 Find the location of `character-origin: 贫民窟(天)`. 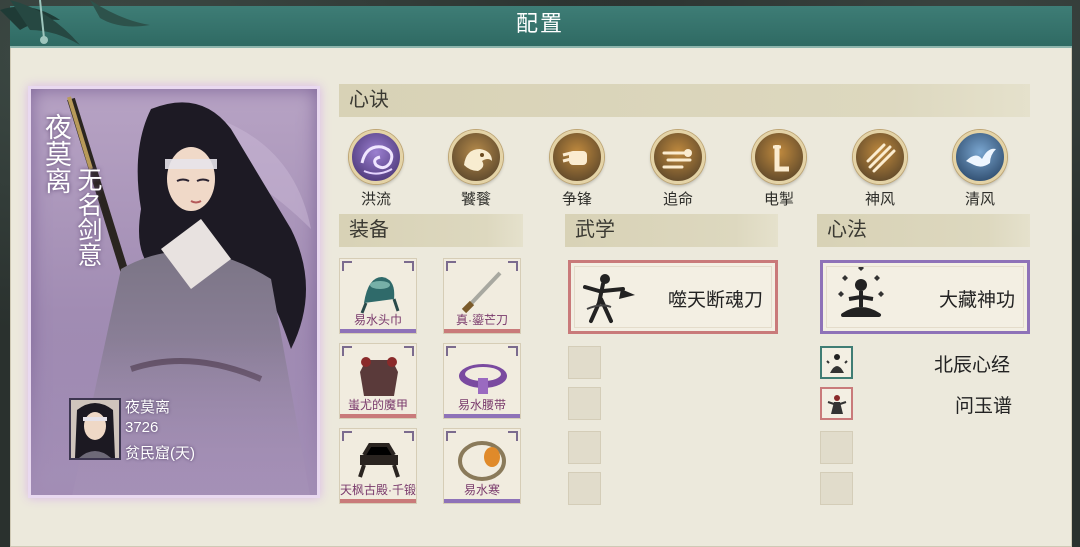

character-origin: 贫民窟(天) is located at coordinates (160, 453).